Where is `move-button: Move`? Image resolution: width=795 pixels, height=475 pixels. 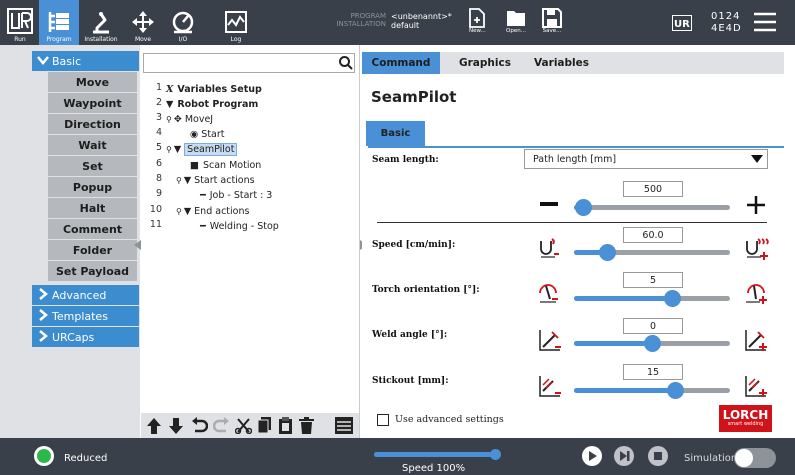 move-button: Move is located at coordinates (143, 22).